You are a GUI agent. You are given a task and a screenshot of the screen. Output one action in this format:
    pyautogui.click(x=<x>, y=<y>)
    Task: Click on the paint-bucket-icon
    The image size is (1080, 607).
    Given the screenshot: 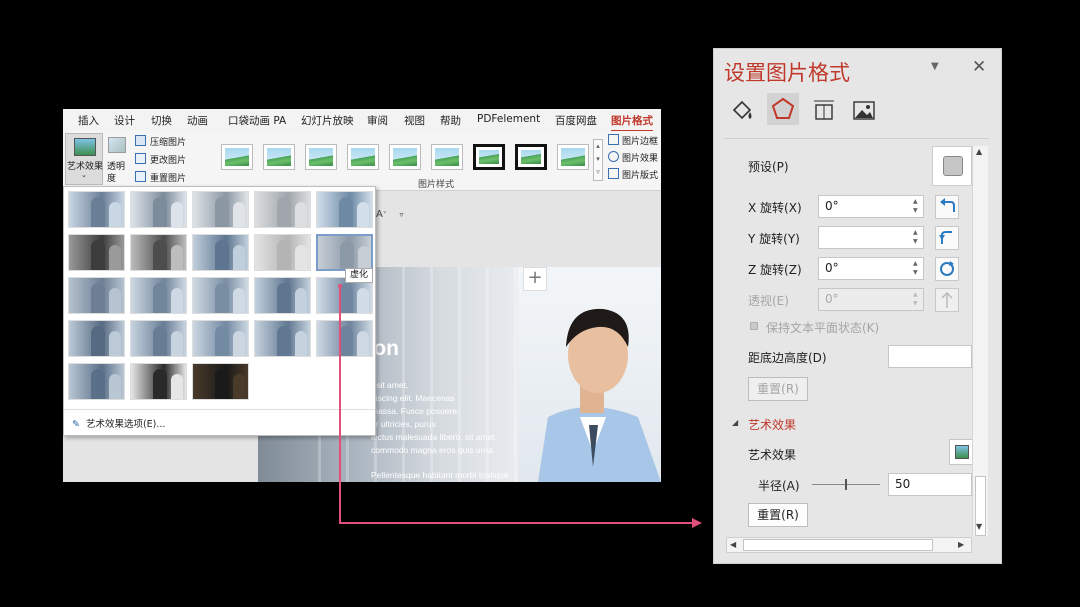 What is the action you would take?
    pyautogui.click(x=742, y=110)
    